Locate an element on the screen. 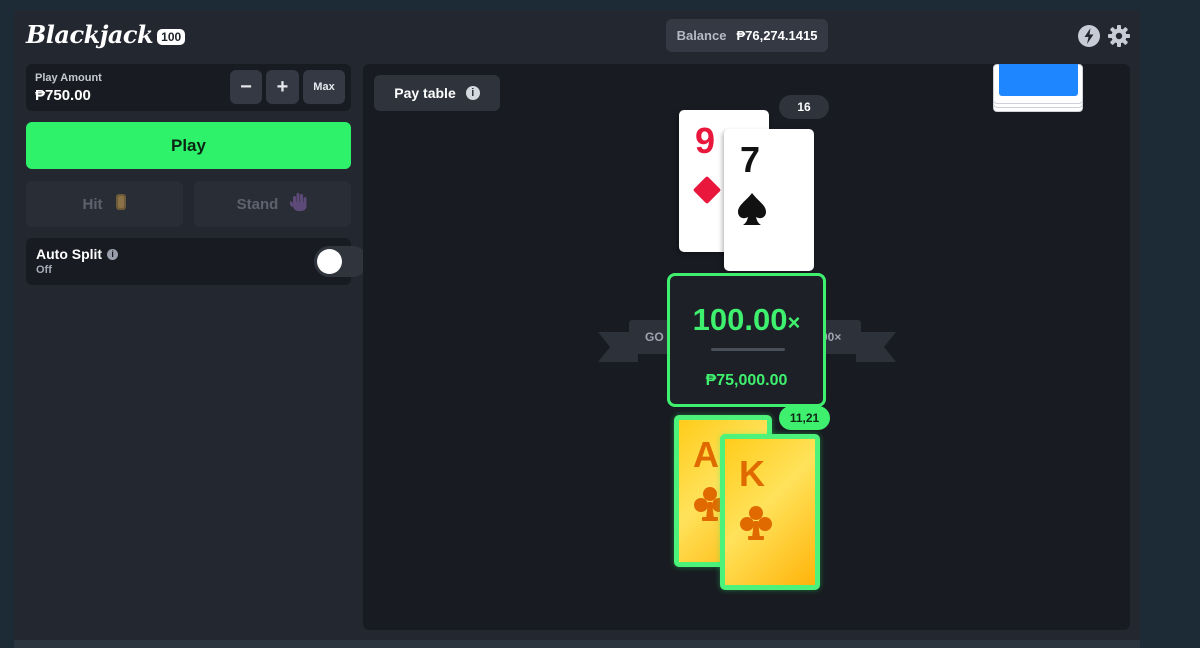  card-deck is located at coordinates (1039, 88).